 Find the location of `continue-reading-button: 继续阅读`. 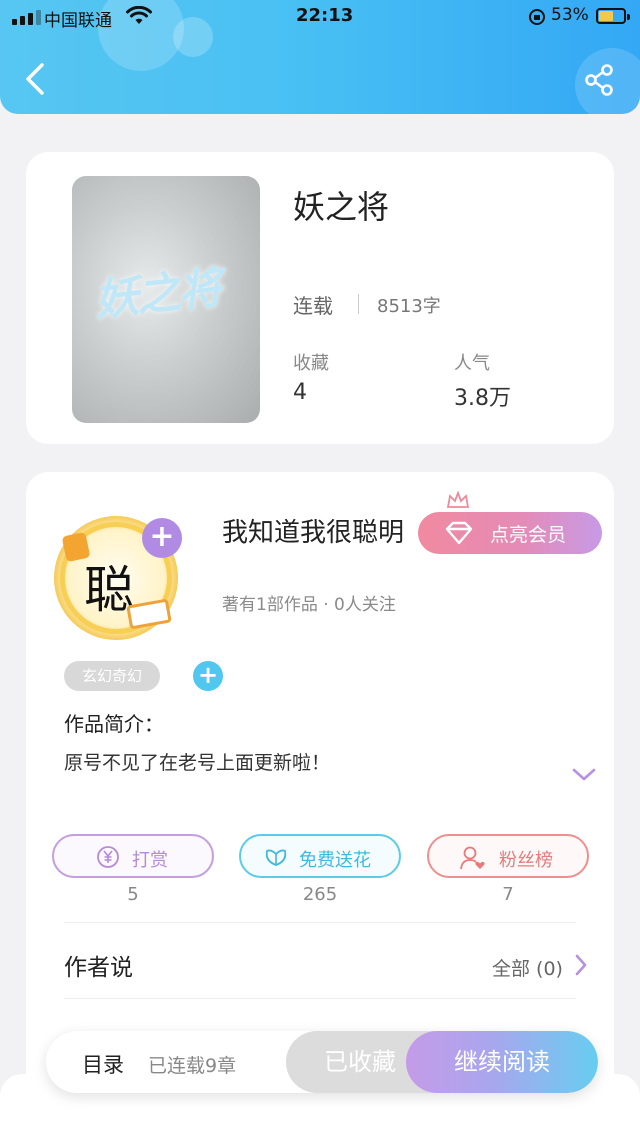

continue-reading-button: 继续阅读 is located at coordinates (502, 1062).